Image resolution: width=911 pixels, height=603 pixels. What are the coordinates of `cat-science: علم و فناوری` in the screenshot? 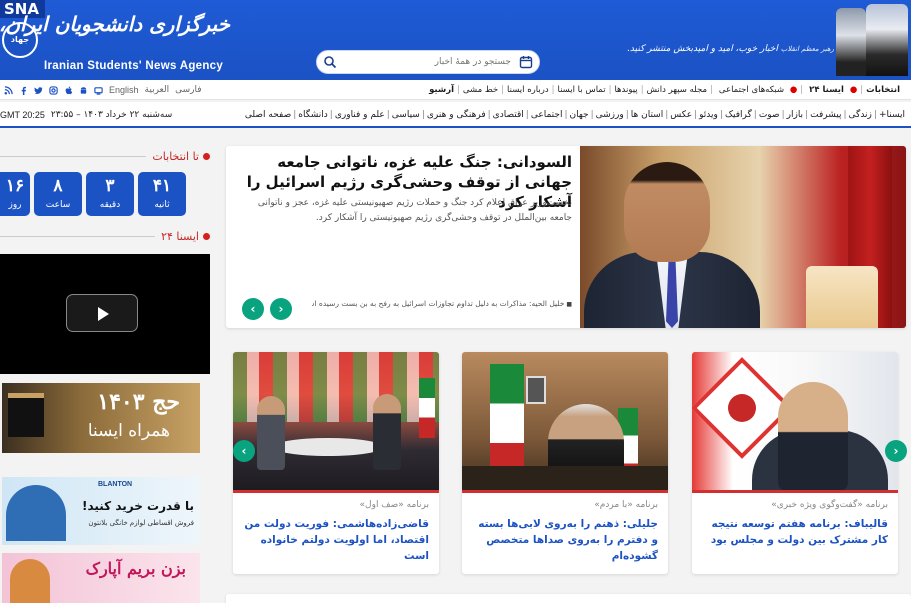 It's located at (360, 115).